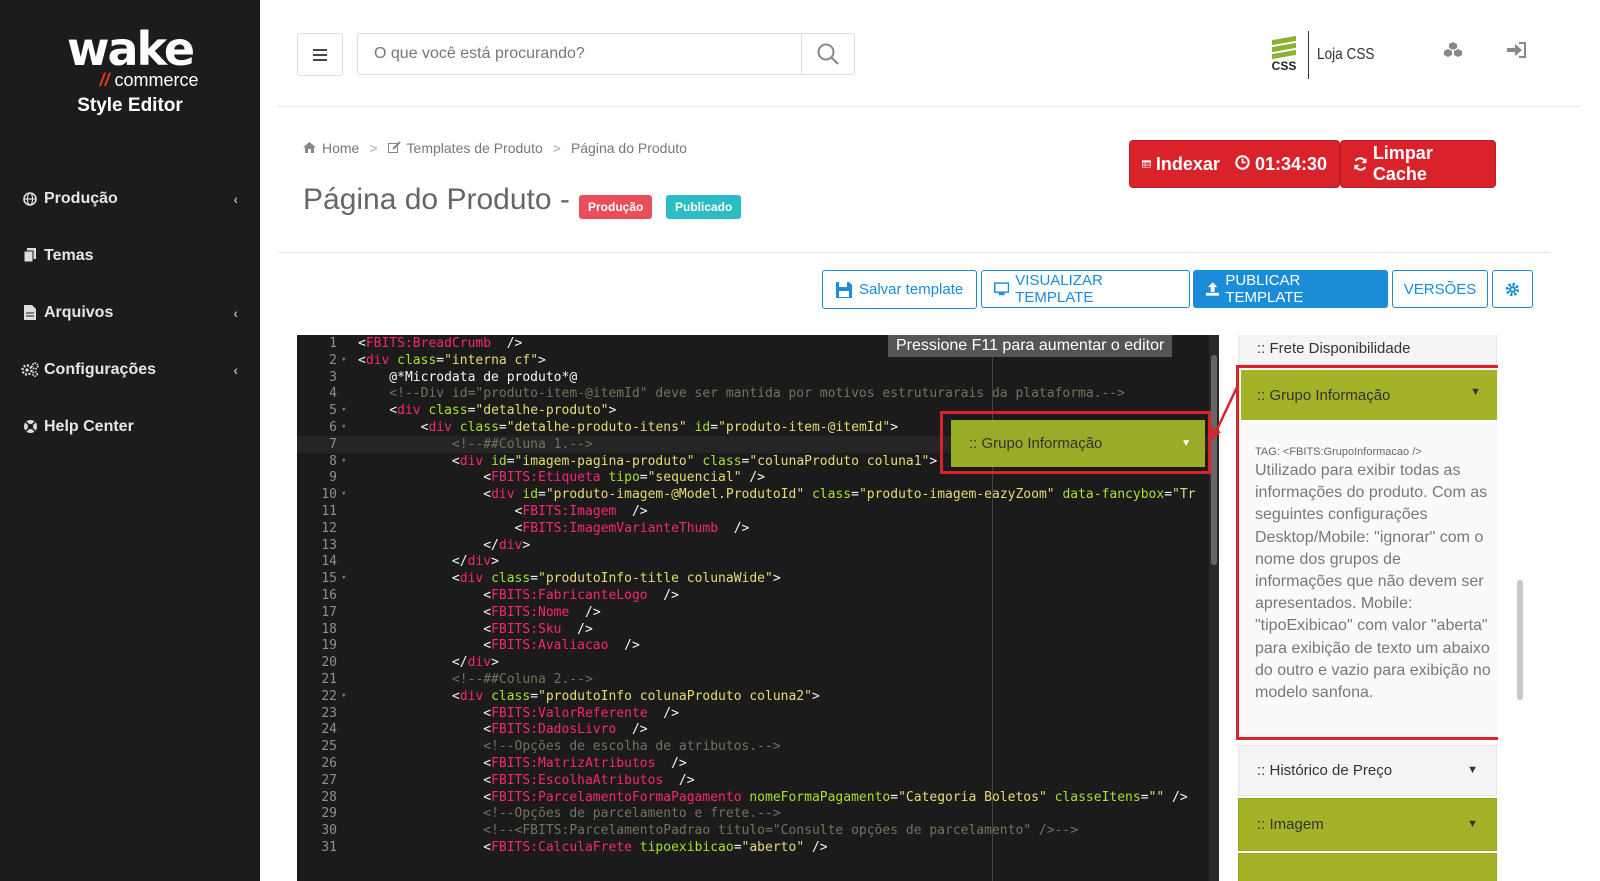  Describe the element at coordinates (675, 495) in the screenshot. I see `code-token: "produto-imagem-@Model.ProdutoId"` at that location.